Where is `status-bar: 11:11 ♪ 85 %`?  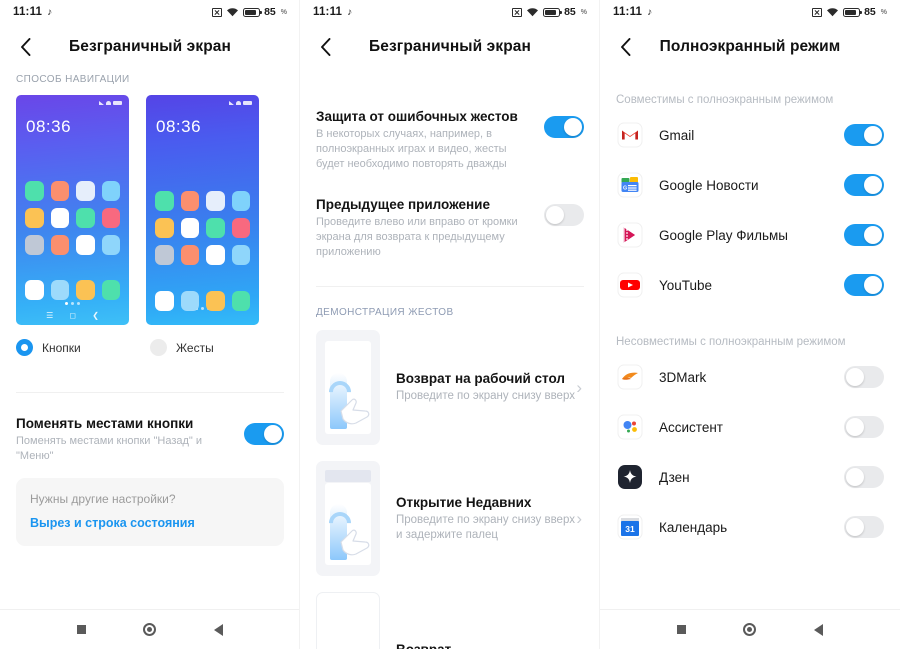 status-bar: 11:11 ♪ 85 % is located at coordinates (150, 12).